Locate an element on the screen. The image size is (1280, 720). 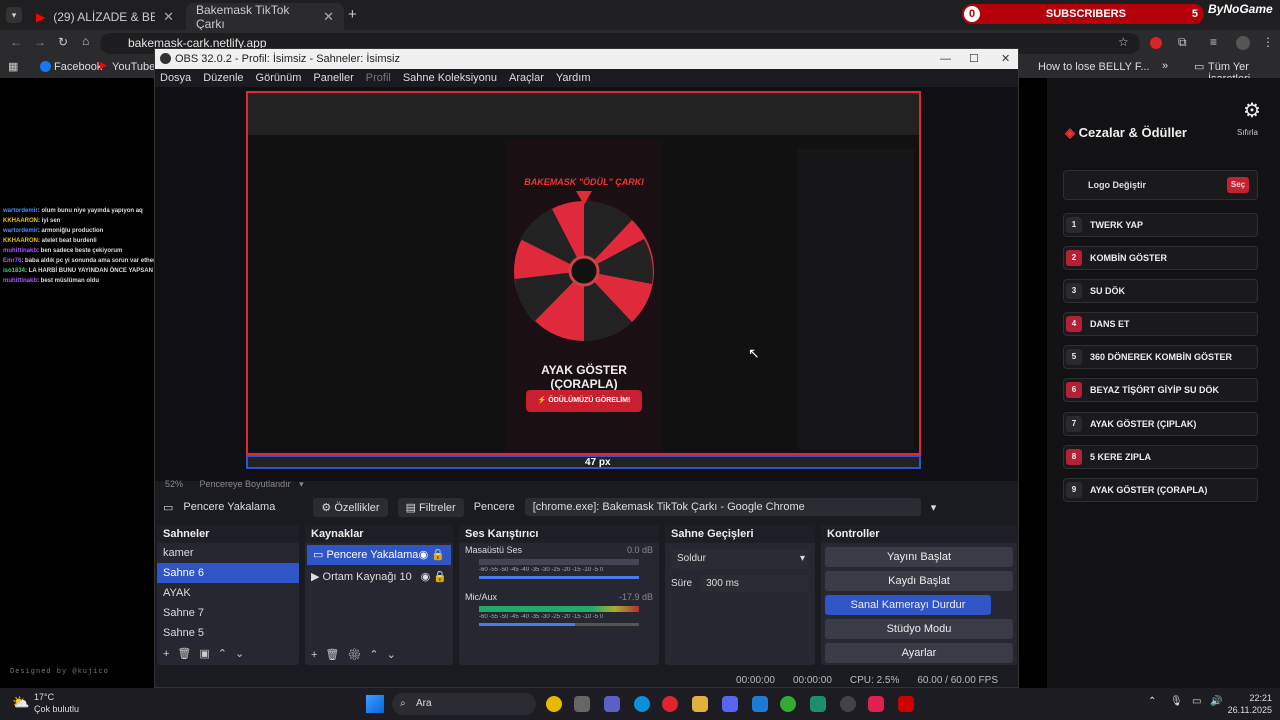
reward-item: 8 5 KERE ZIPLA is located at coordinates (1160, 457).